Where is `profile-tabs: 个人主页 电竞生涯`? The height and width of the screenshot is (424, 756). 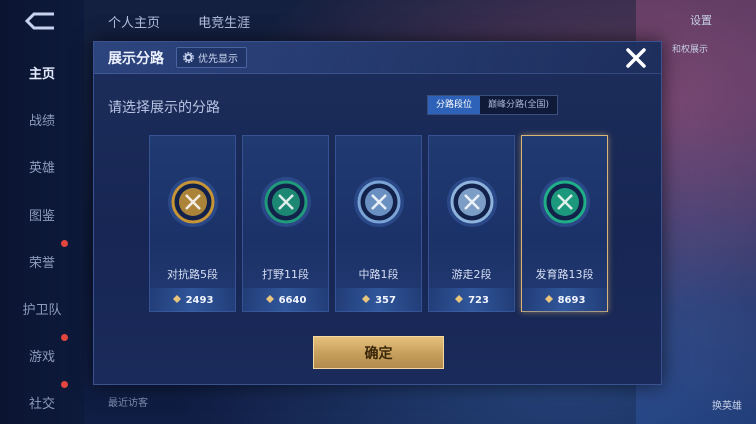
profile-tabs: 个人主页 电竞生涯 is located at coordinates (196, 21).